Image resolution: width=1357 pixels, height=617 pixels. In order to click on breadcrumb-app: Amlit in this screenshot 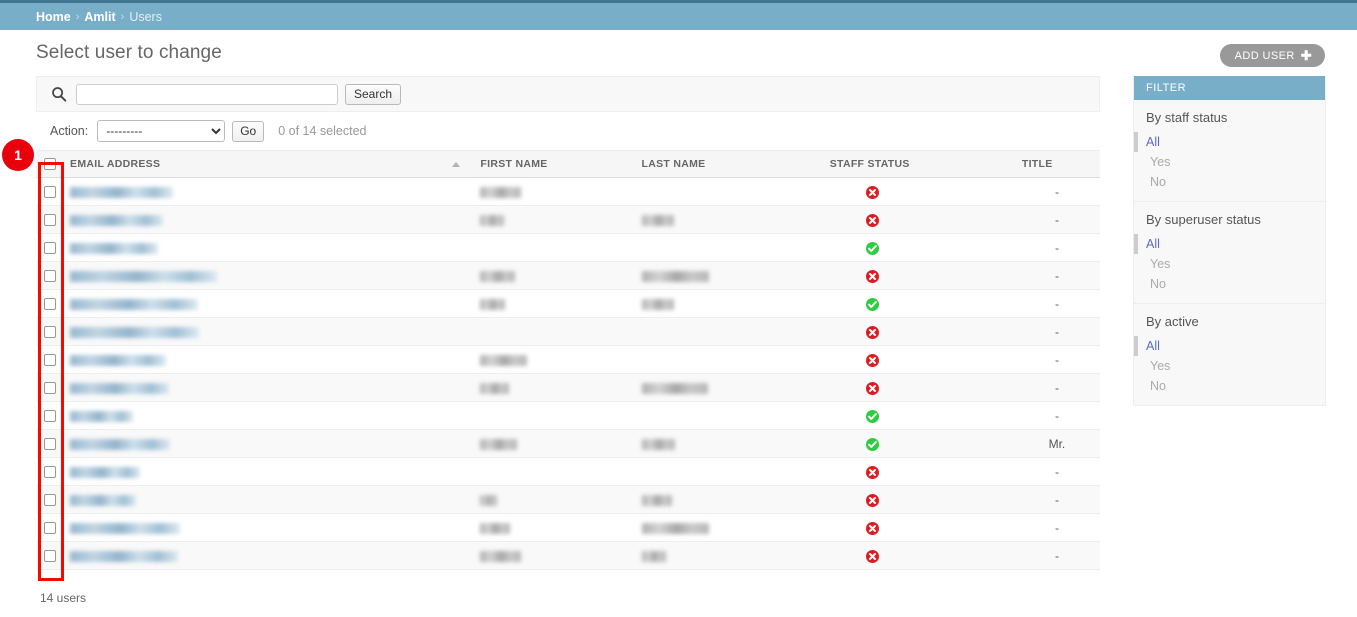, I will do `click(99, 17)`.